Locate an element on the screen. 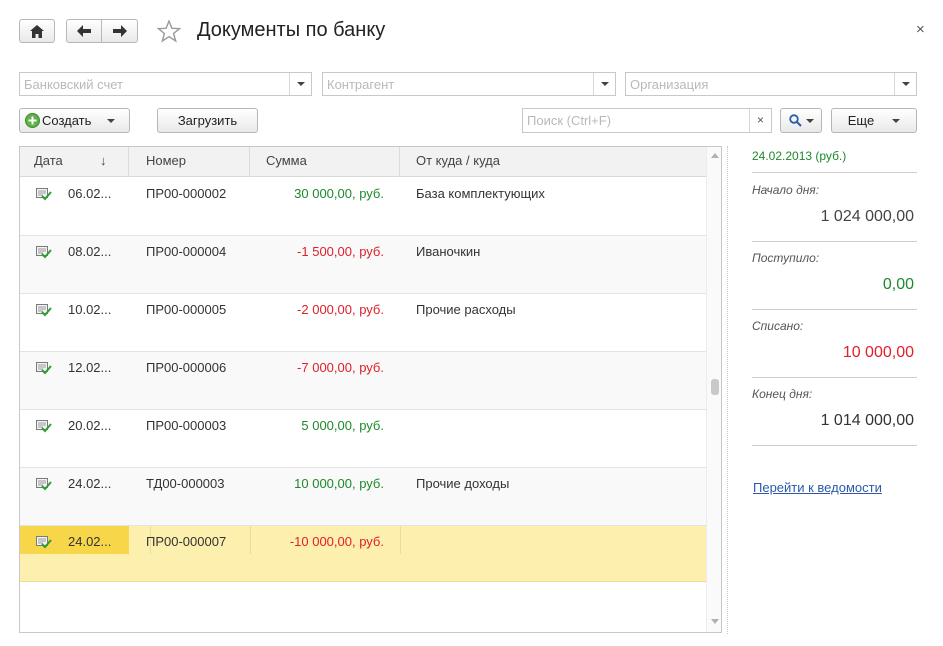 This screenshot has height=646, width=943. back-button is located at coordinates (84, 31).